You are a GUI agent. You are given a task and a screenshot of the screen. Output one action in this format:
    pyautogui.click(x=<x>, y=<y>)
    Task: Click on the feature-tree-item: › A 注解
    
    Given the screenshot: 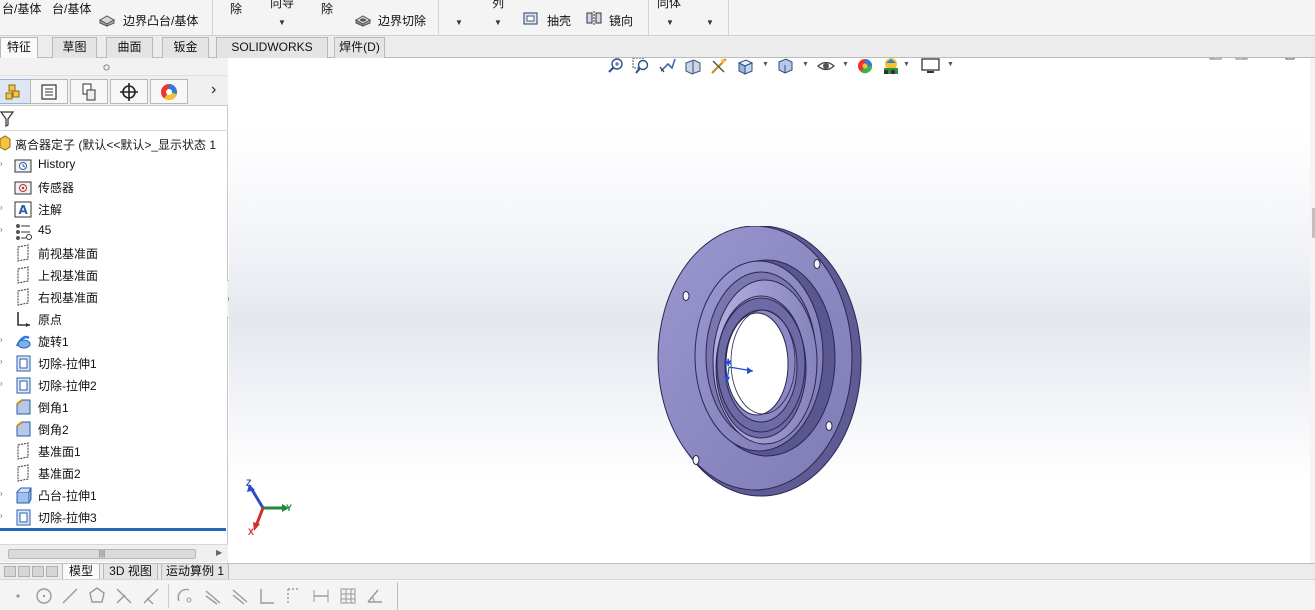 What is the action you would take?
    pyautogui.click(x=113, y=209)
    